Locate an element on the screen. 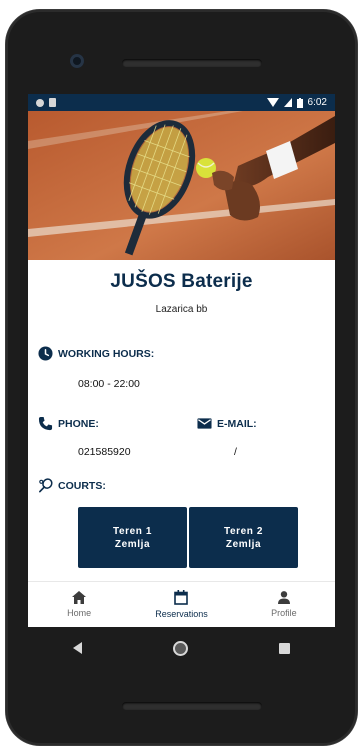 This screenshot has height=751, width=363. email-label: E-MAIL: is located at coordinates (237, 423).